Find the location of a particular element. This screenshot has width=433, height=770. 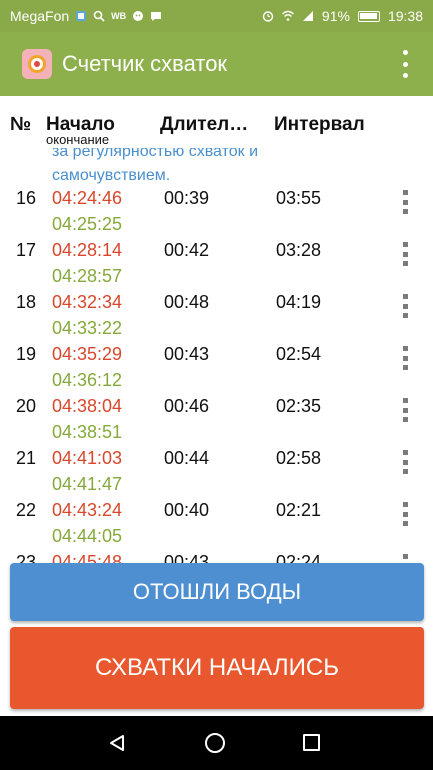

search-icon is located at coordinates (99, 16).